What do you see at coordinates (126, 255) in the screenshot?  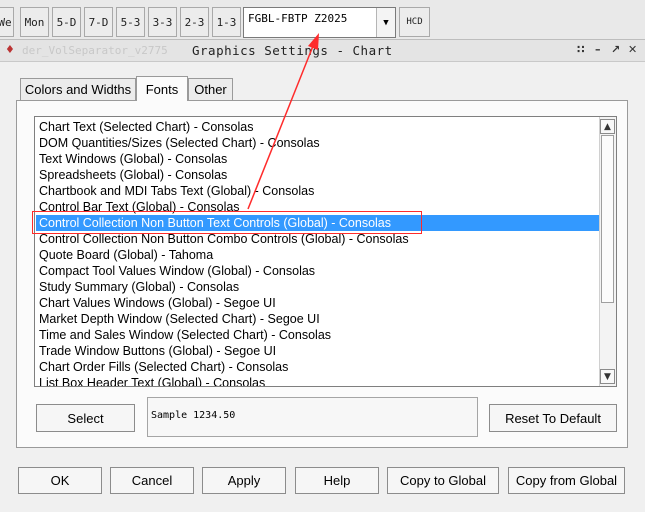 I see `list-item: Quote Board (Global) - Tahoma` at bounding box center [126, 255].